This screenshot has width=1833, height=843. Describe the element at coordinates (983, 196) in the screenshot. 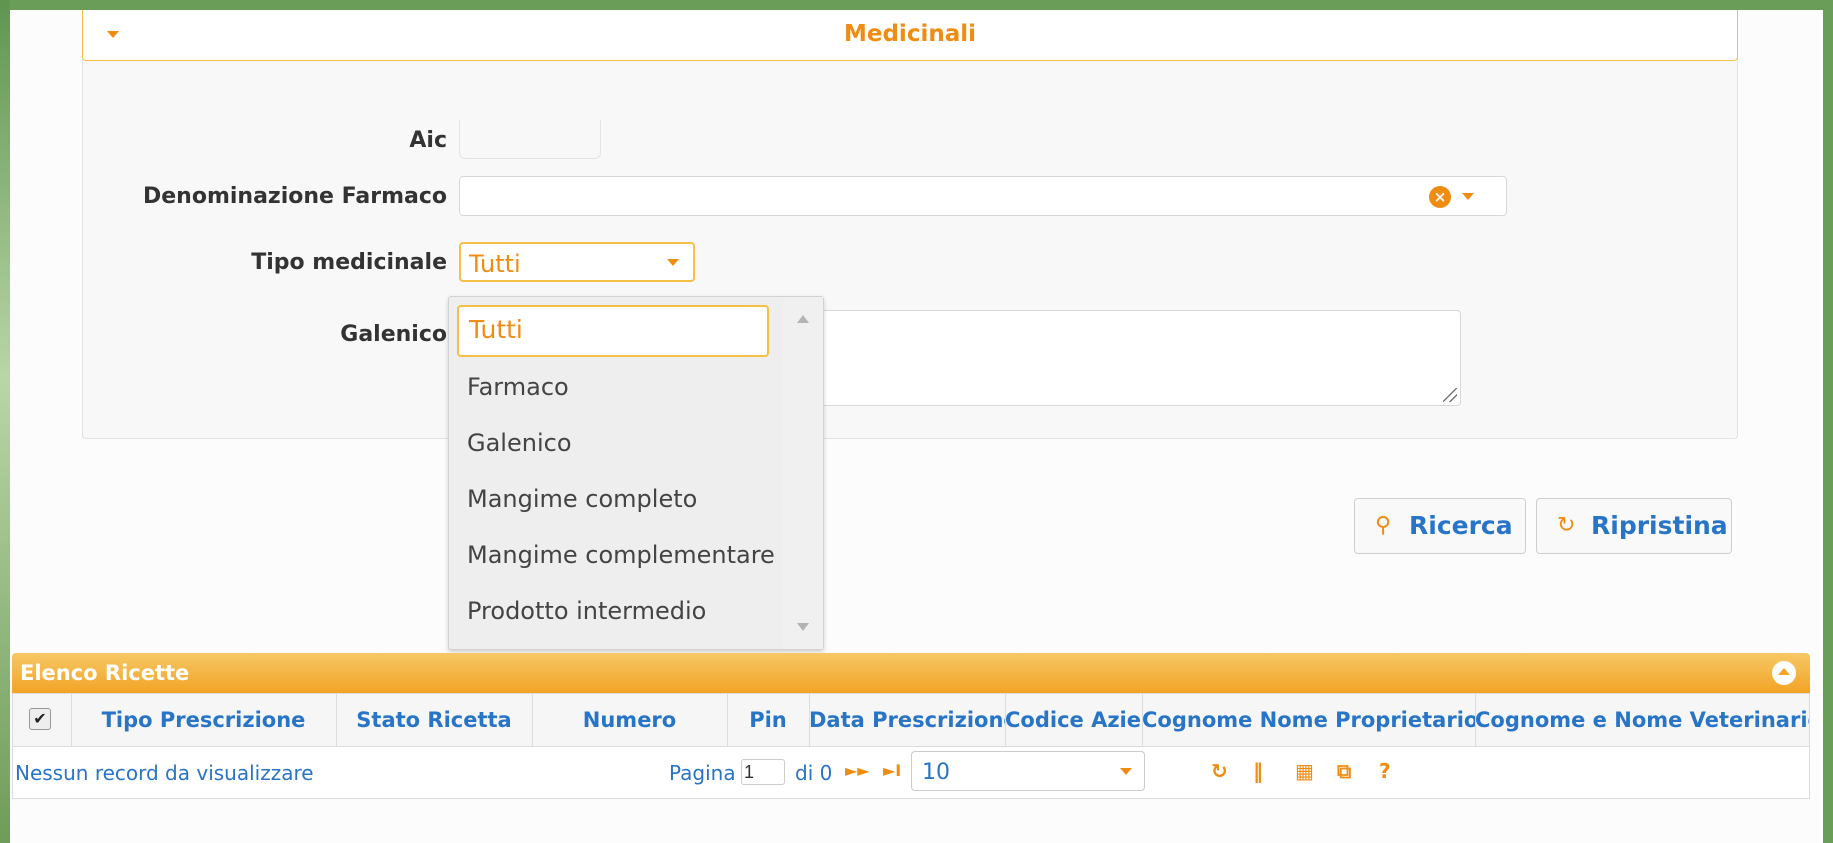

I see `denominazione-combobox: ×` at that location.